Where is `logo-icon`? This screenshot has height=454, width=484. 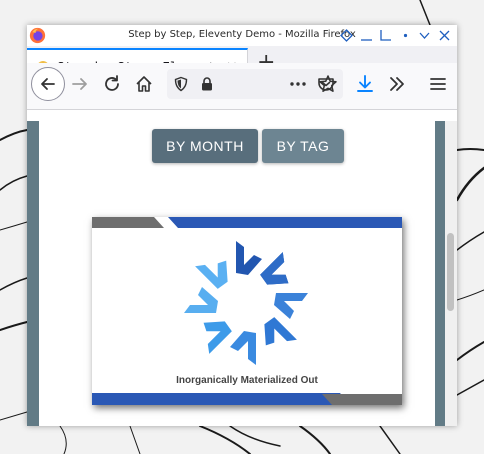 logo-icon is located at coordinates (246, 303).